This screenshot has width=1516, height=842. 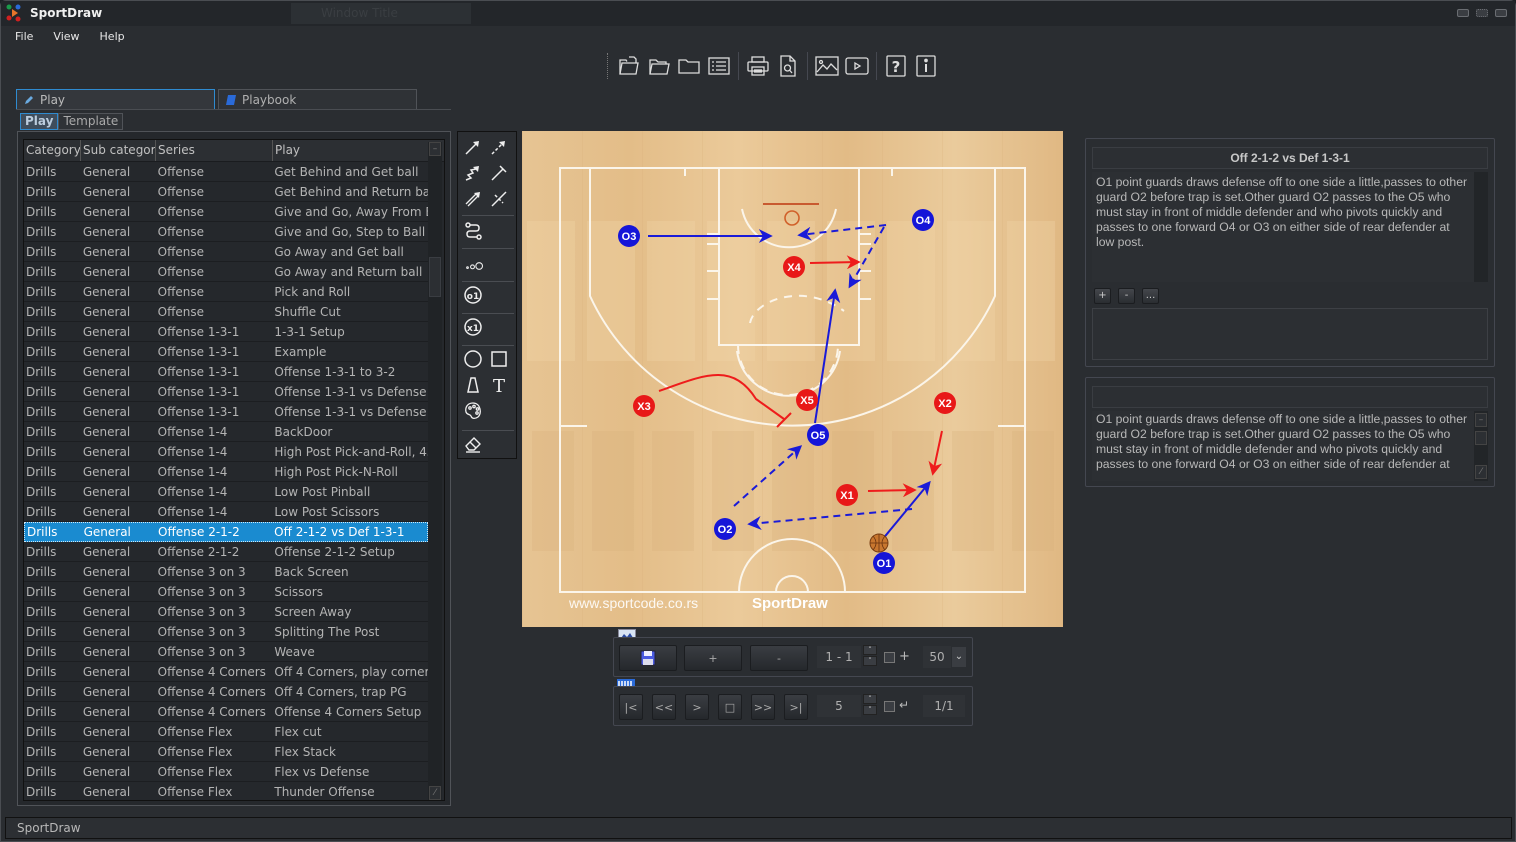 I want to click on tool-handoff, so click(x=473, y=199).